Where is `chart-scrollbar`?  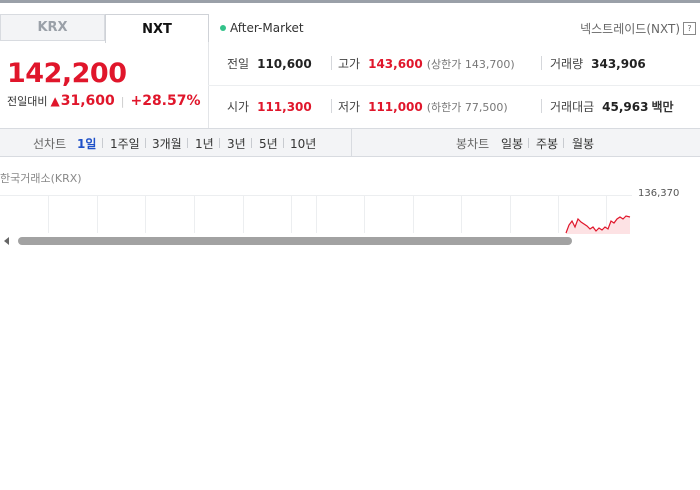
chart-scrollbar is located at coordinates (350, 241).